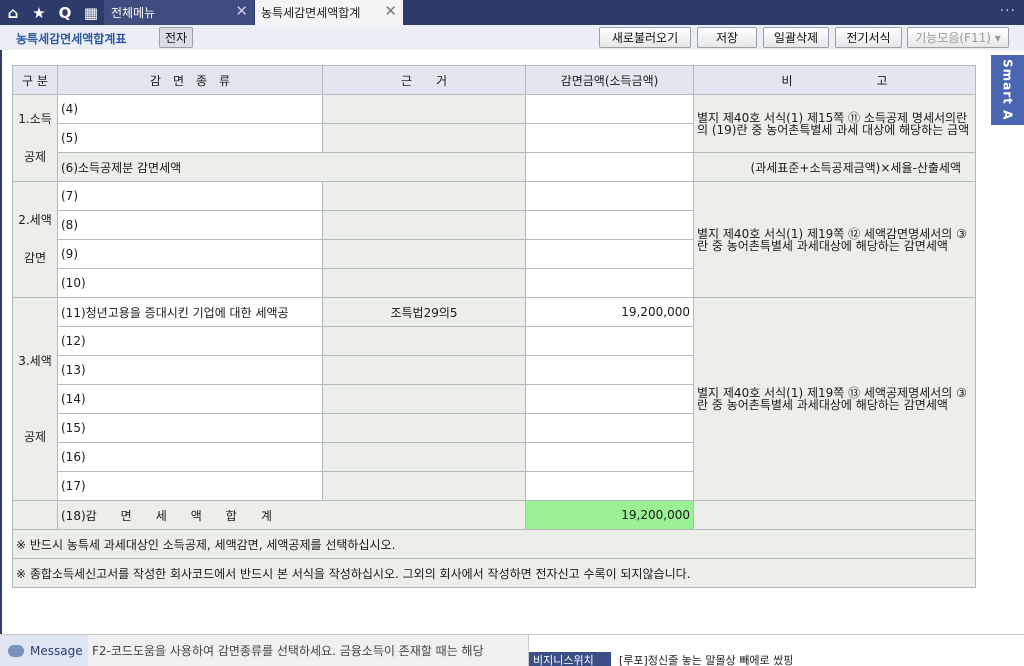 This screenshot has width=1024, height=666. Describe the element at coordinates (190, 428) in the screenshot. I see `row-15-type: (15)` at that location.